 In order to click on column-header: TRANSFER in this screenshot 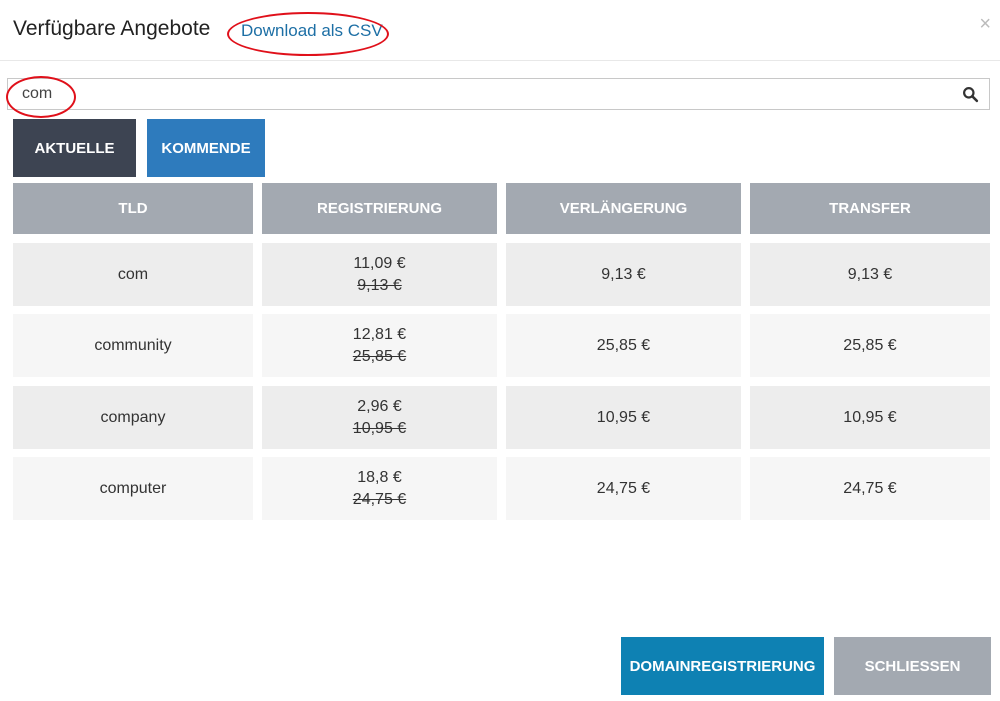, I will do `click(870, 208)`.